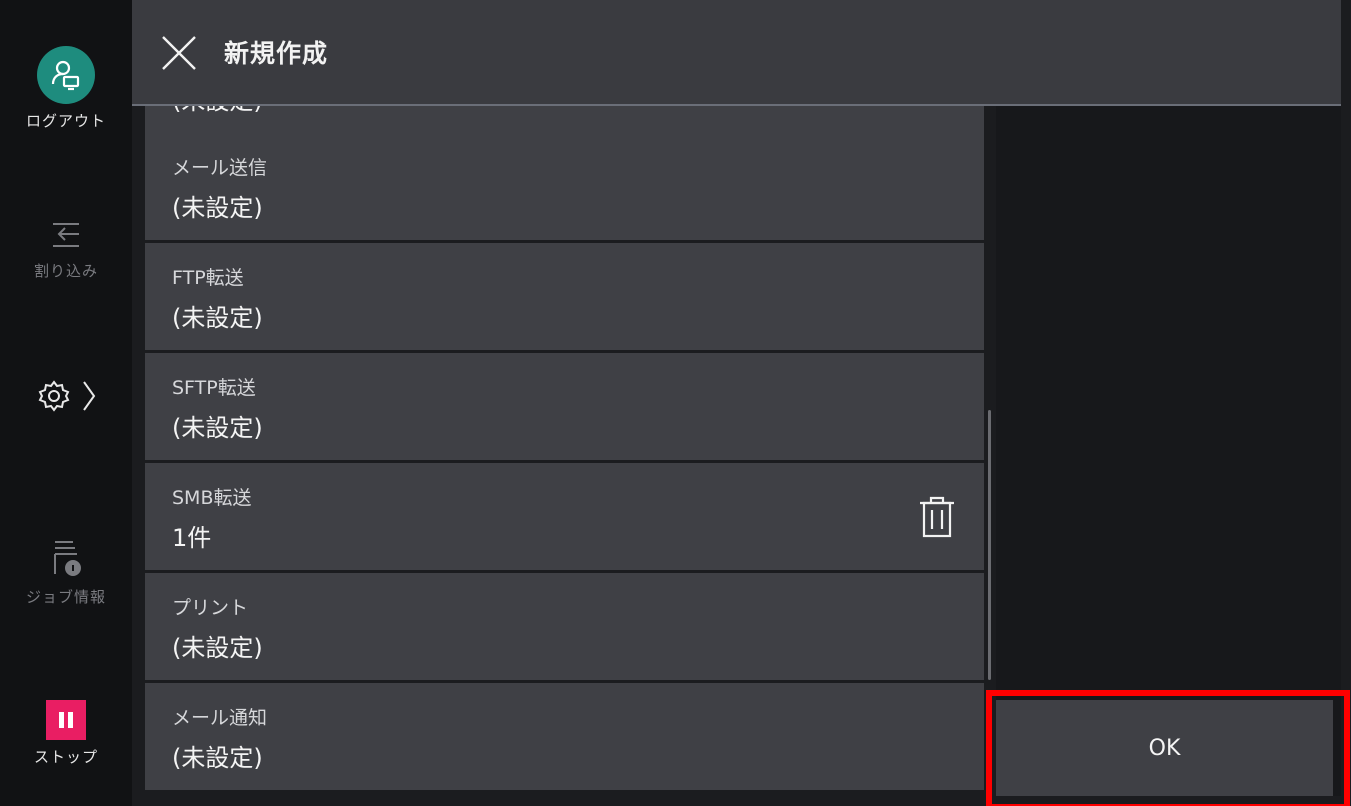 Image resolution: width=1351 pixels, height=806 pixels. What do you see at coordinates (937, 517) in the screenshot?
I see `trash-icon` at bounding box center [937, 517].